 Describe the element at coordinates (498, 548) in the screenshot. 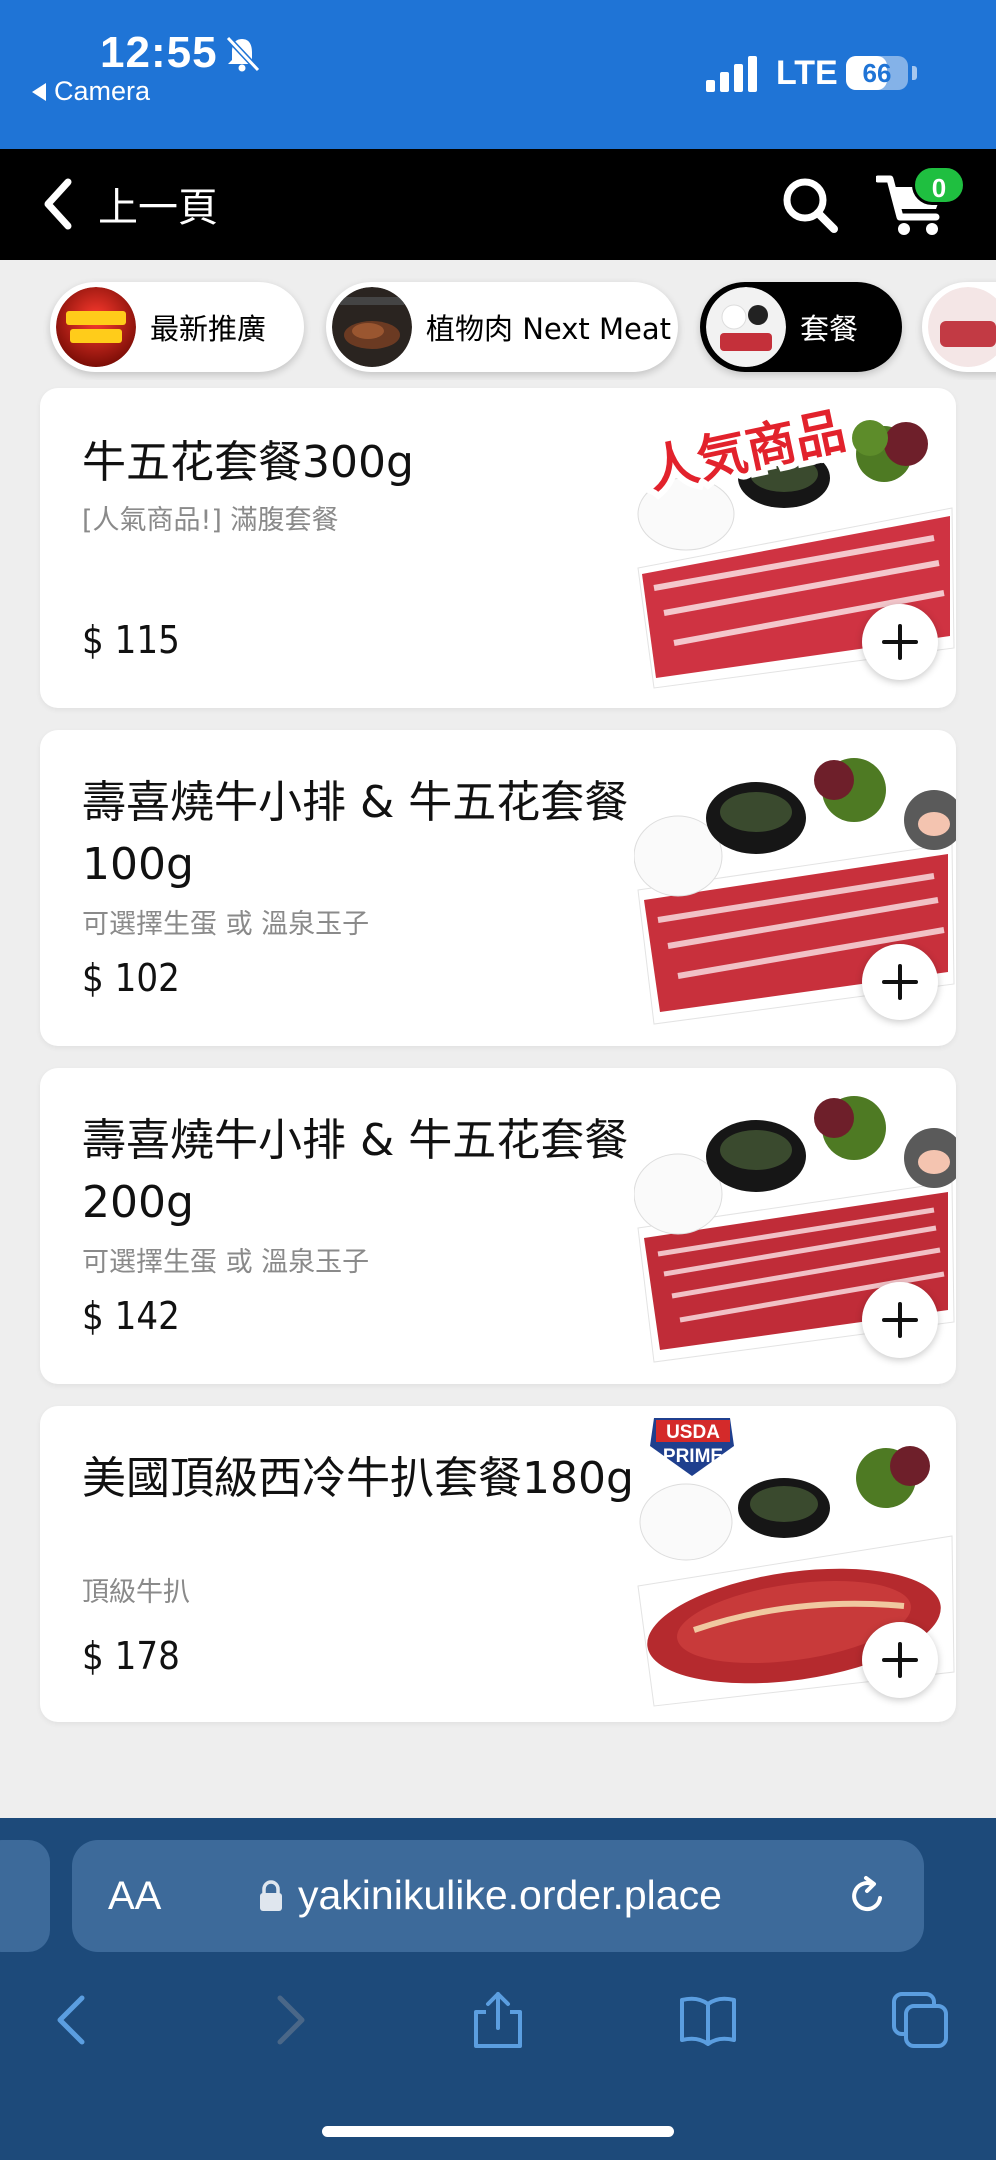

I see `product-card: 牛五花套餐300g [人氣商品!] 滿腹套餐 $ 115 人気商品 人気商品` at that location.